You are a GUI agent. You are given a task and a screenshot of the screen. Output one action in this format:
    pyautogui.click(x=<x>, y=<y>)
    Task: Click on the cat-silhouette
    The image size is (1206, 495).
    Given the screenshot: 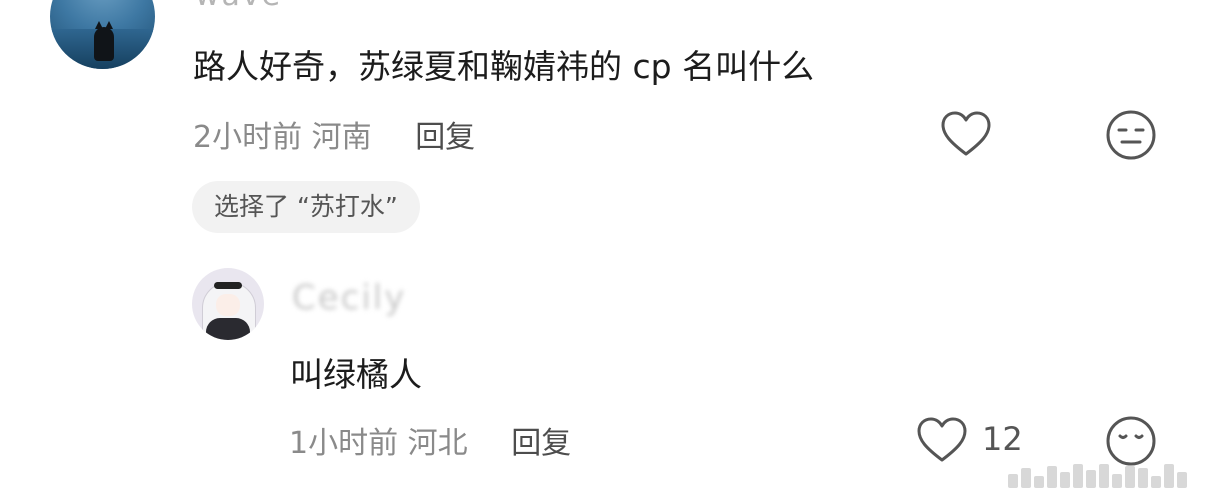 What is the action you would take?
    pyautogui.click(x=104, y=41)
    